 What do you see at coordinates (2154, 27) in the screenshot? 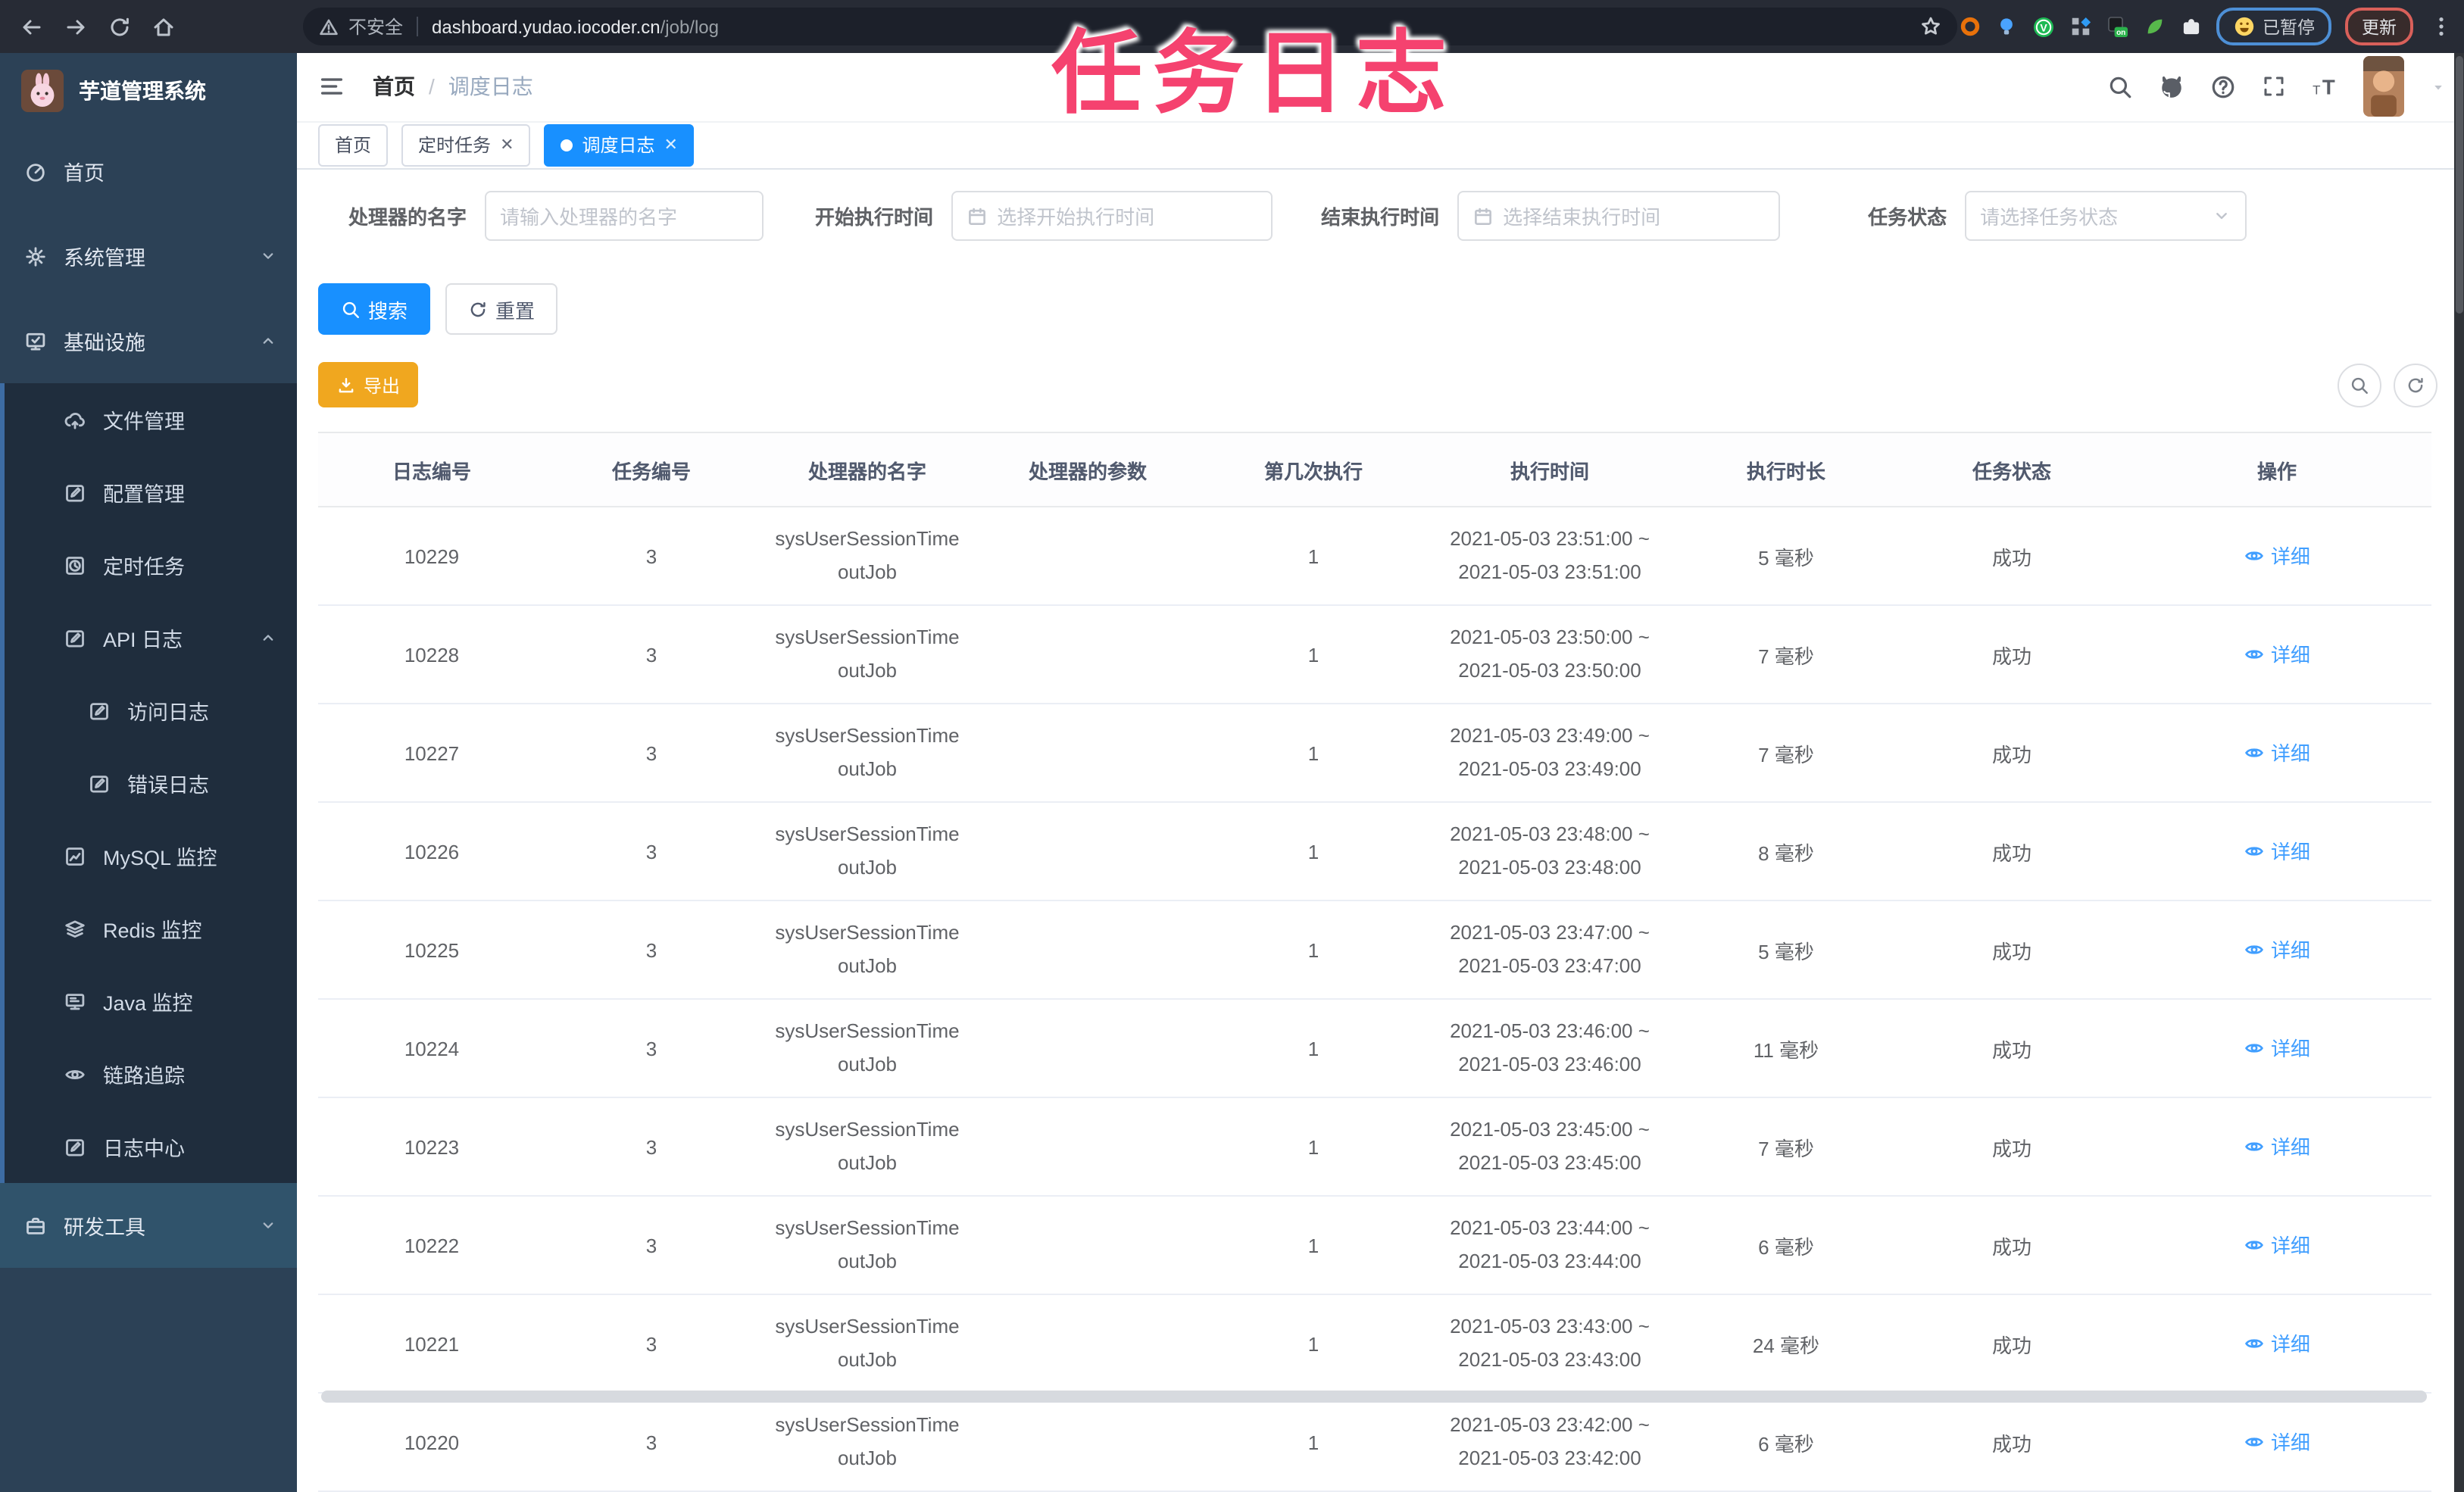
I see `leaf-icon` at bounding box center [2154, 27].